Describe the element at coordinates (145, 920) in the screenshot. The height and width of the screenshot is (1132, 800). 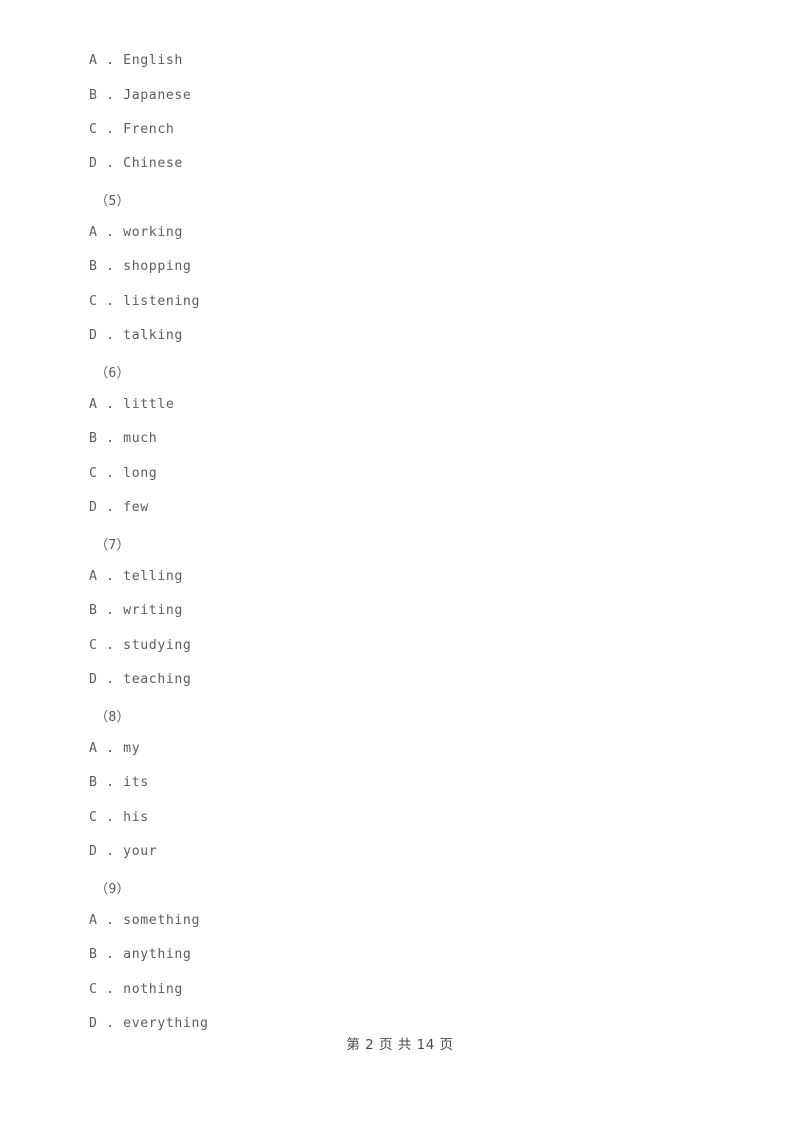
I see `answer-option: A . something` at that location.